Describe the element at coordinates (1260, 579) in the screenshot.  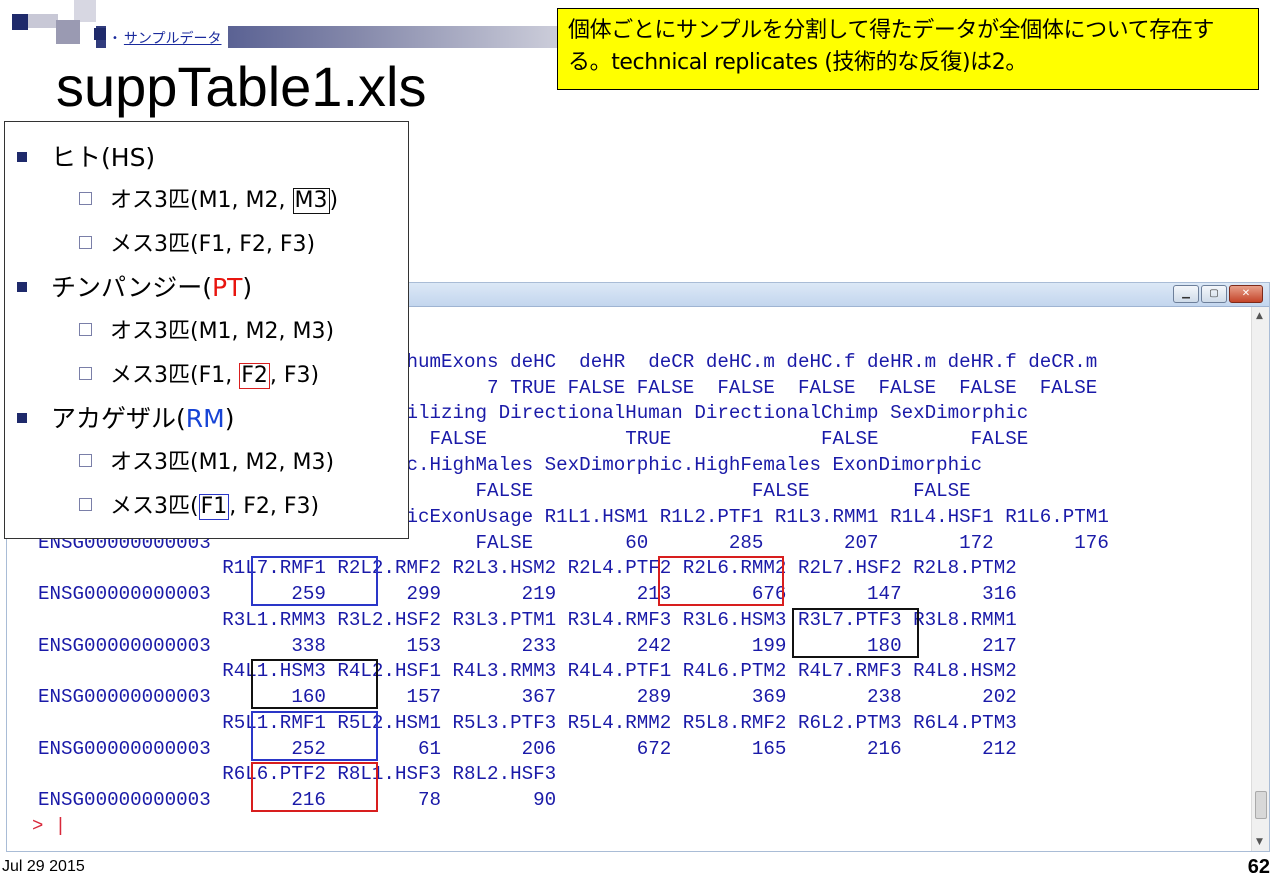
I see `vertical-scrollbar: ▲ ▼` at that location.